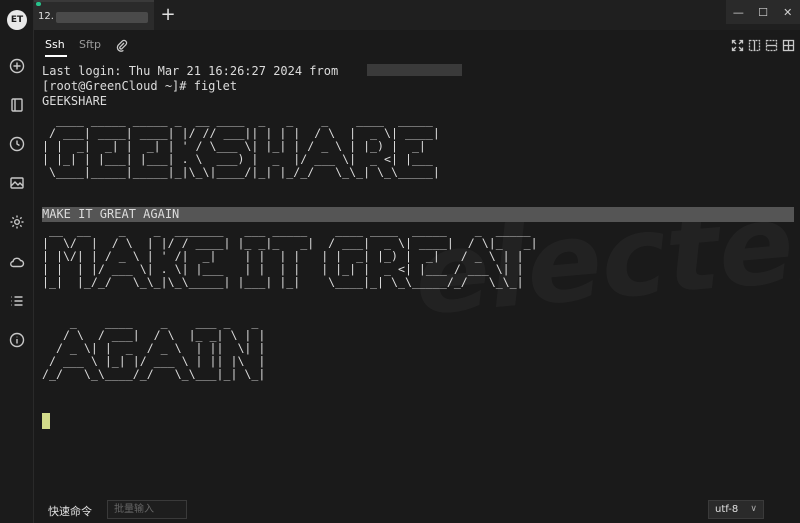 Image resolution: width=800 pixels, height=523 pixels. I want to click on tab-ssh: Ssh, so click(55, 44).